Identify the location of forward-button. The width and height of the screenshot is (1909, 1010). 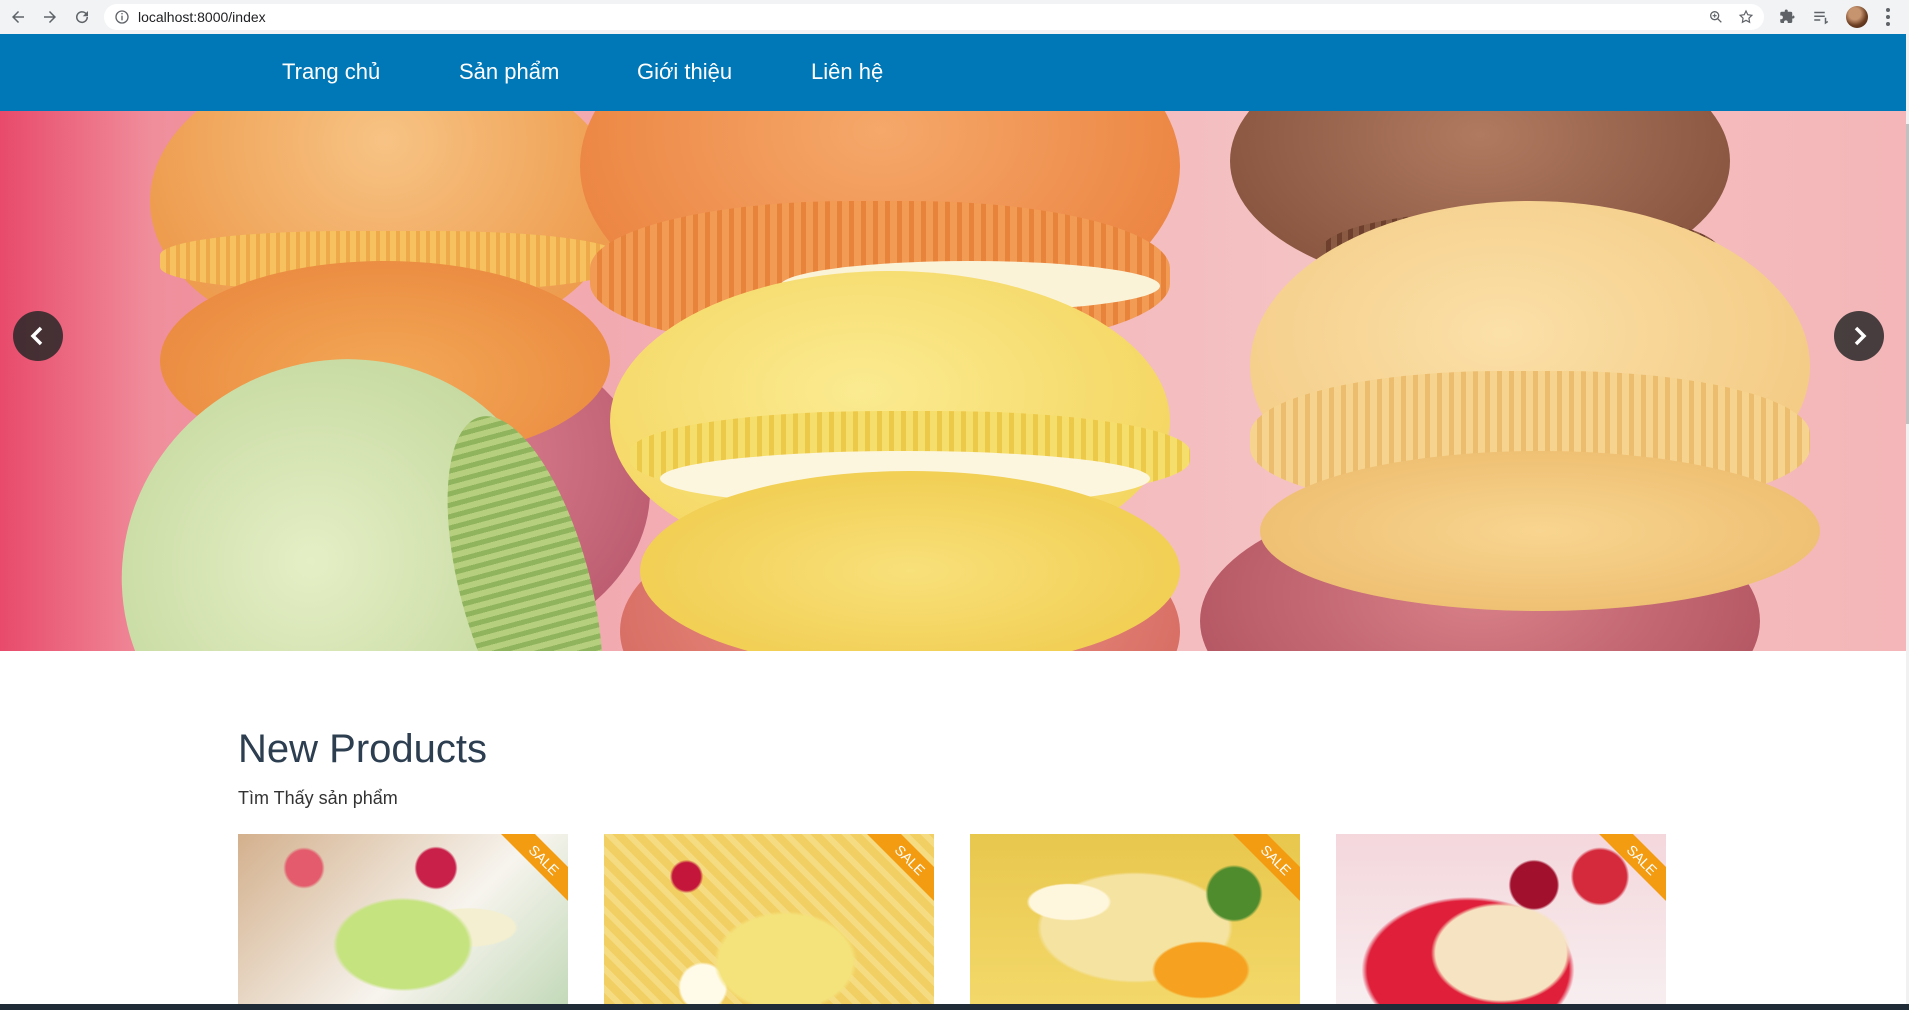
(50, 17).